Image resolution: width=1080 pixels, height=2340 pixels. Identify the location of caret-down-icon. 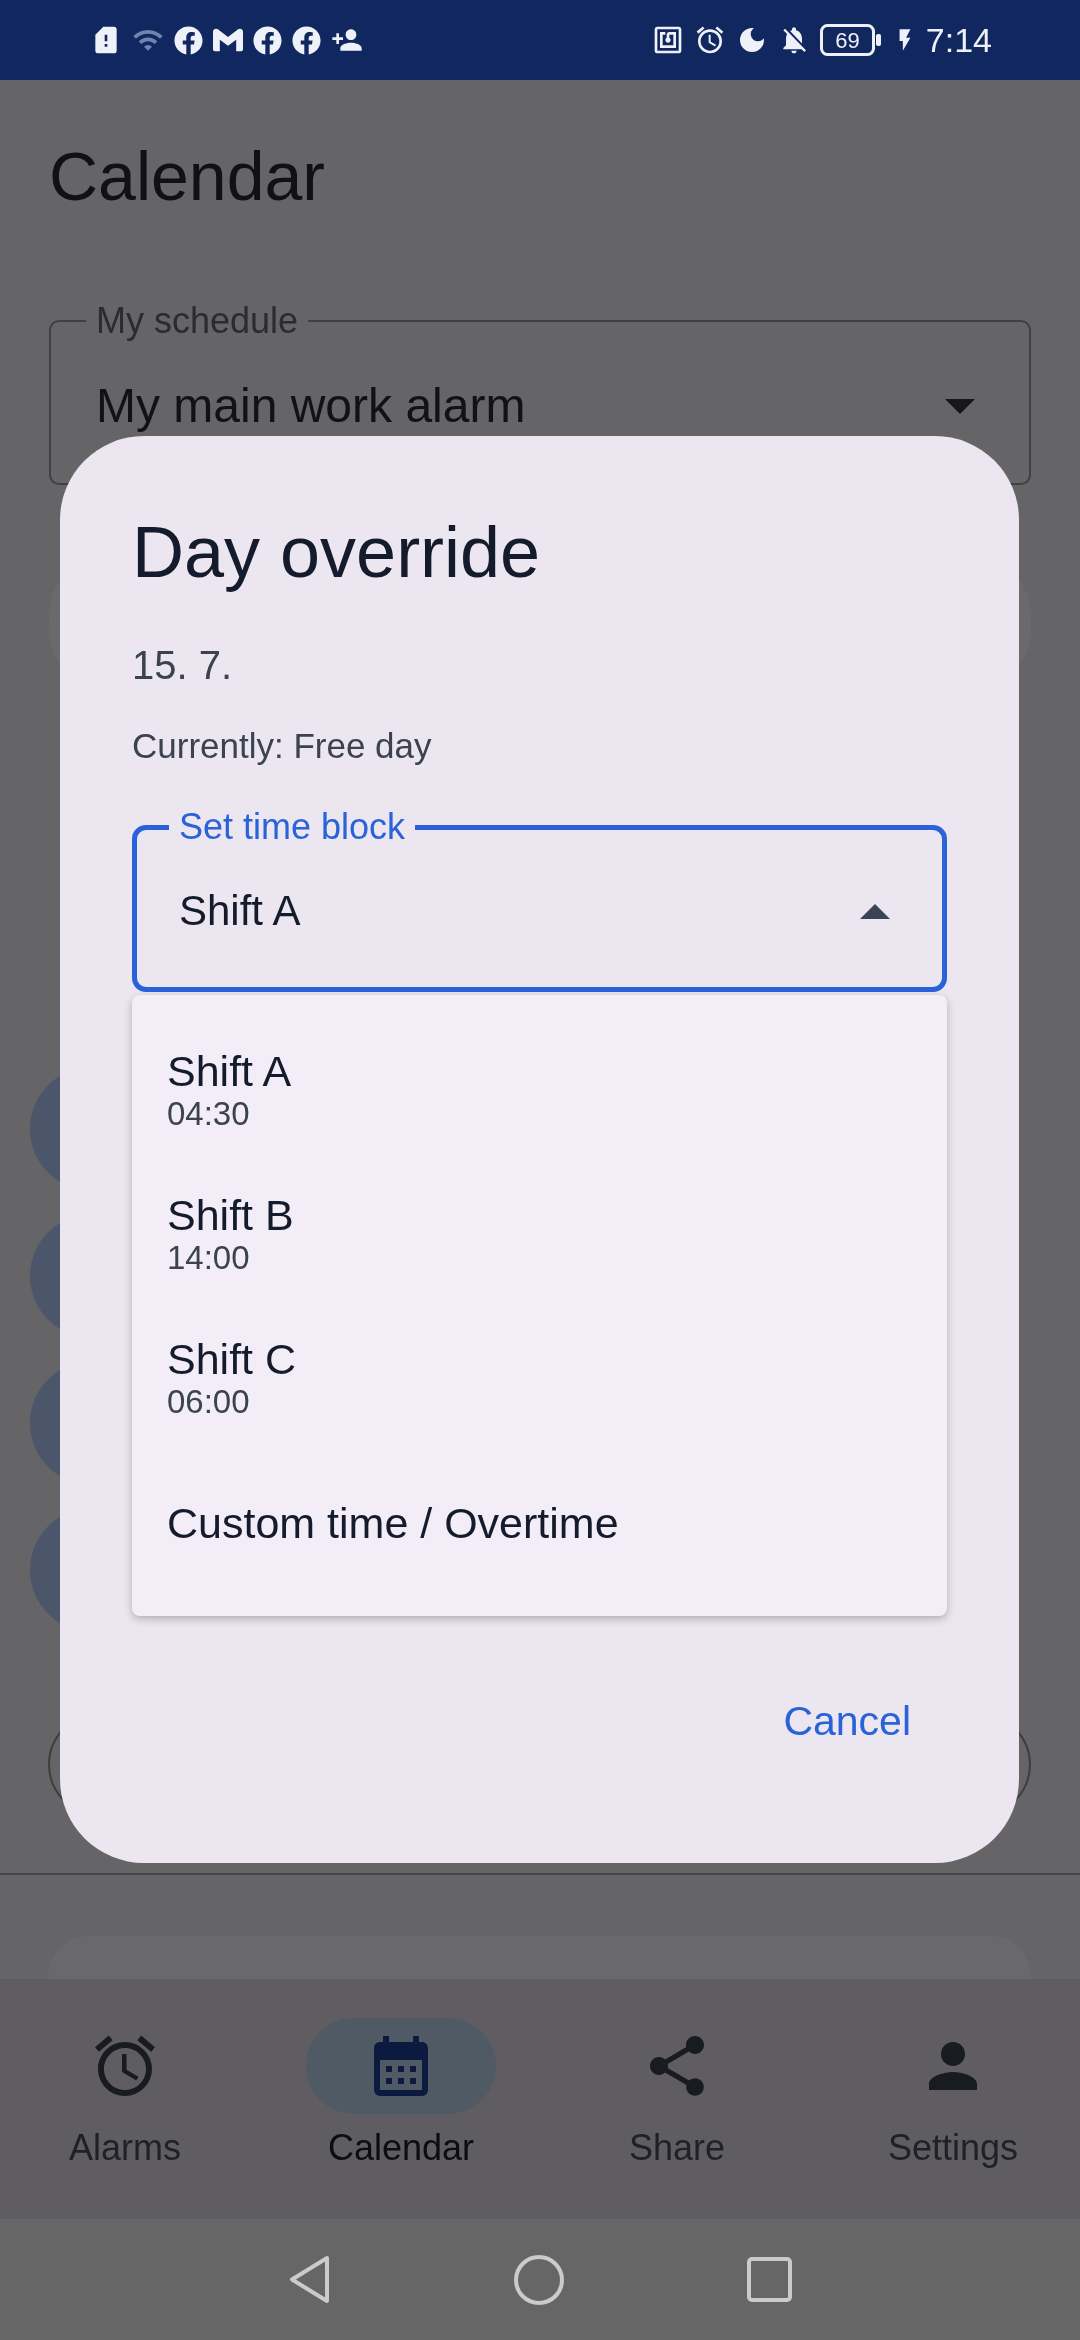
(960, 406).